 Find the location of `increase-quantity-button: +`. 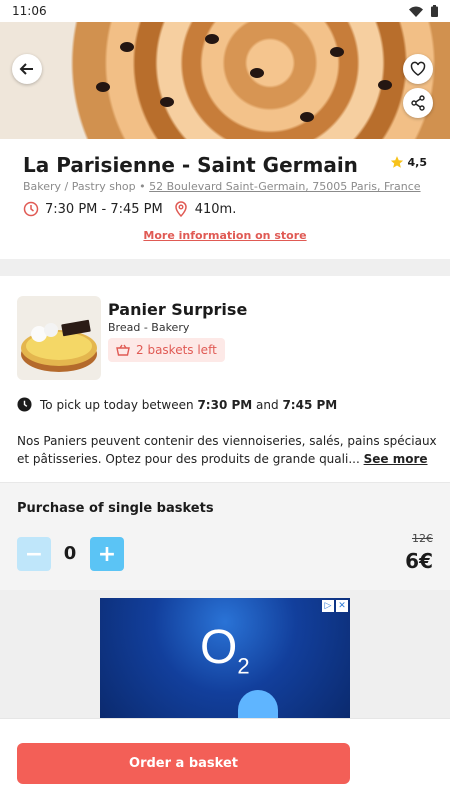

increase-quantity-button: + is located at coordinates (107, 554).